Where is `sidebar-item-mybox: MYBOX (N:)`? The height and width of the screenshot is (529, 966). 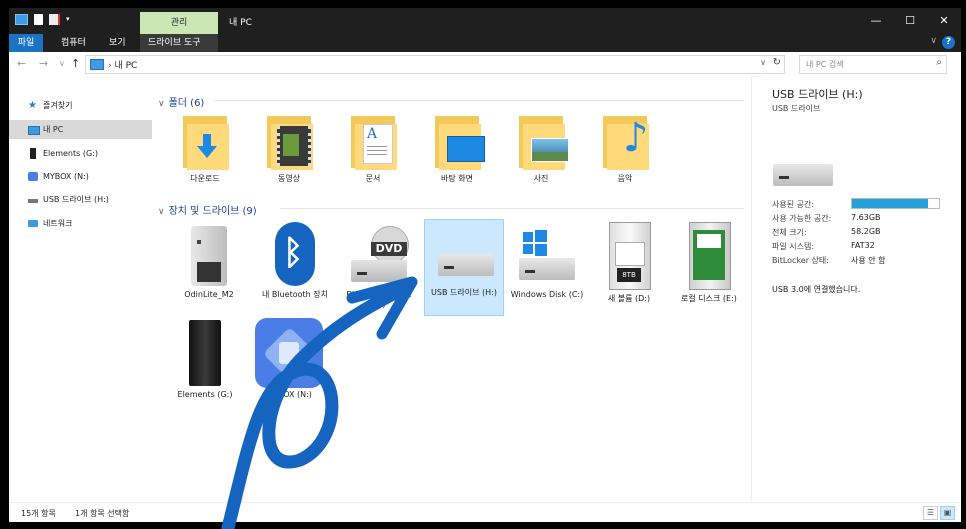
sidebar-item-mybox: MYBOX (N:) is located at coordinates (80, 176).